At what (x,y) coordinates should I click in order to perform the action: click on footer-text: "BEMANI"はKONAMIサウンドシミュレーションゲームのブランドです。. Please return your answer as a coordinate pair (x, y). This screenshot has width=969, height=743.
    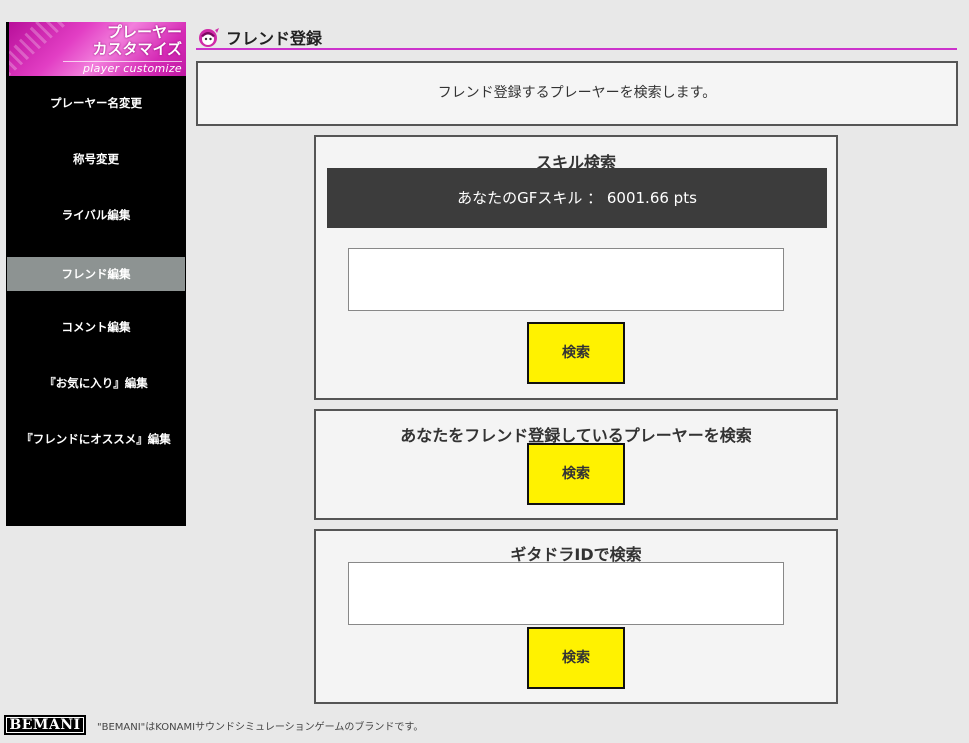
    Looking at the image, I should click on (260, 727).